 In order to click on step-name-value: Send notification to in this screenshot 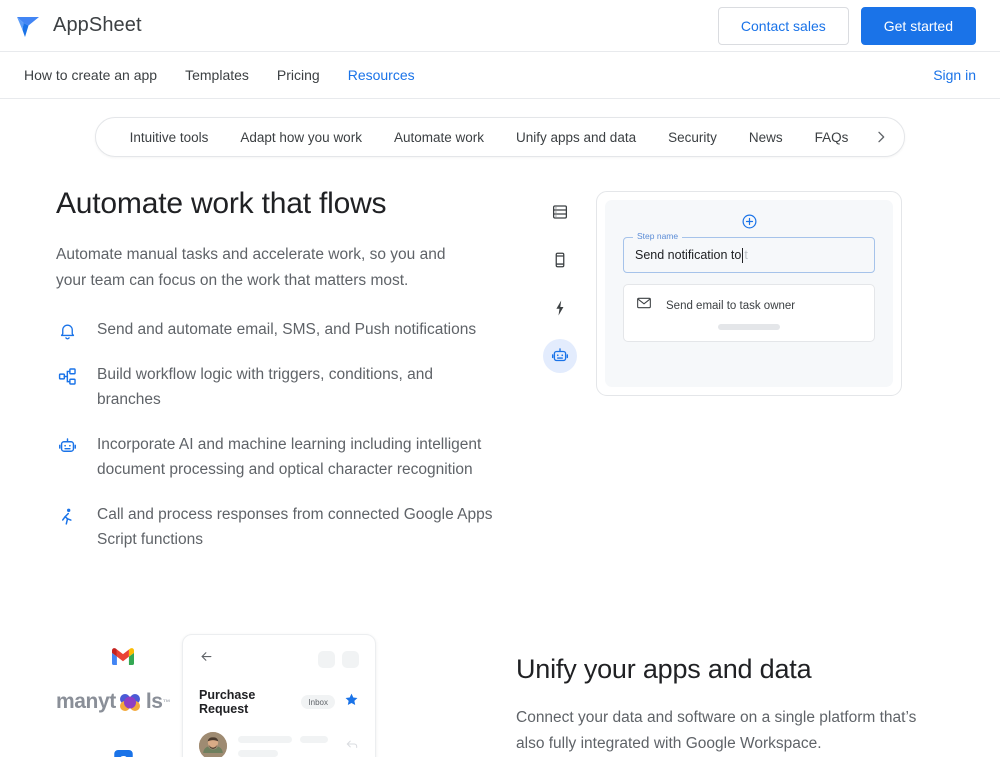, I will do `click(688, 255)`.